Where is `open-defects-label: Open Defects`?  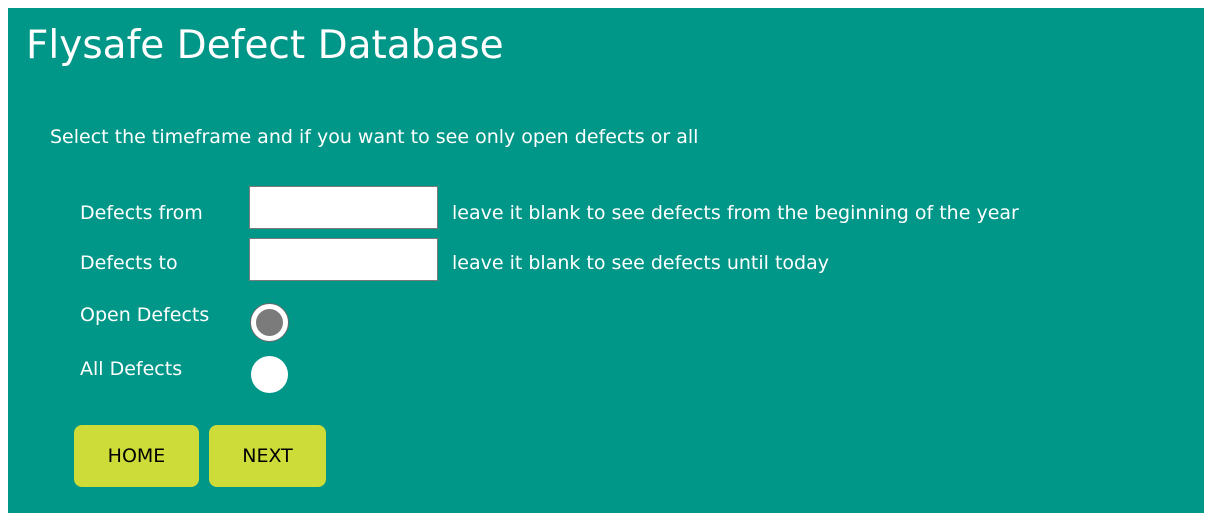
open-defects-label: Open Defects is located at coordinates (145, 315).